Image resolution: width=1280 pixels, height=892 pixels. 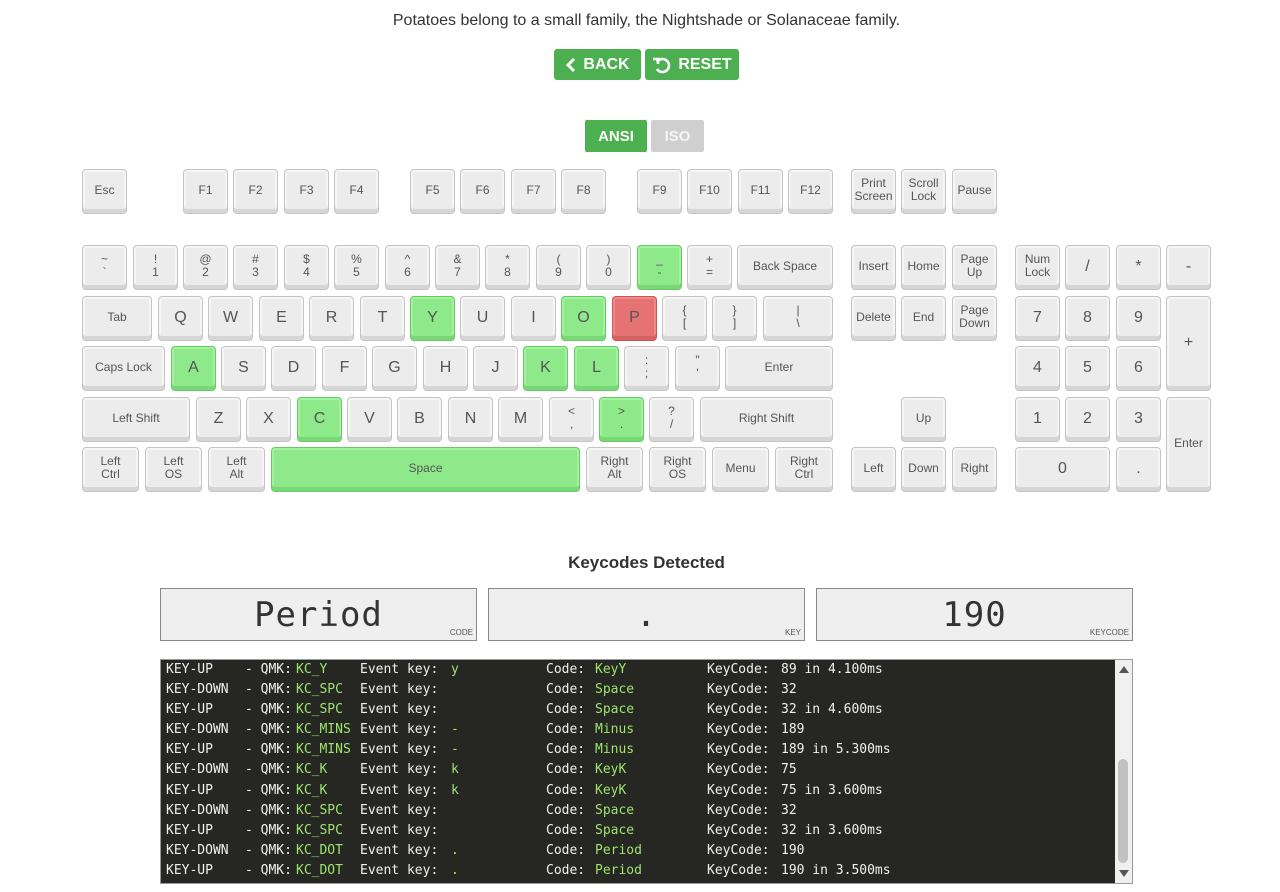 I want to click on key-5: % 5, so click(x=356, y=267).